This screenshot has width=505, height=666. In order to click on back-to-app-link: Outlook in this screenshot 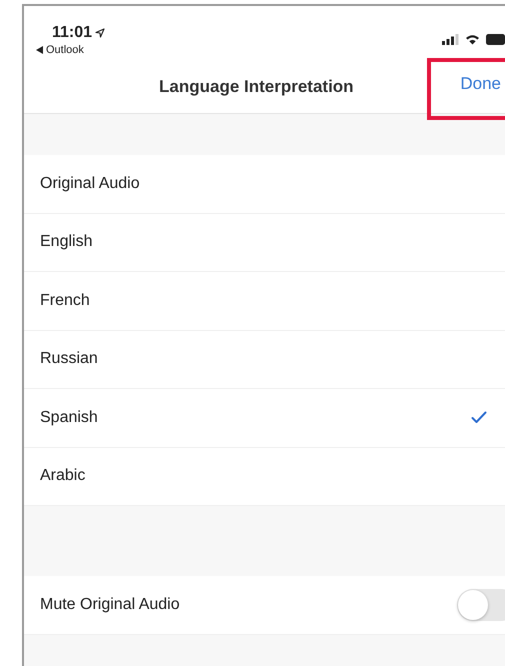, I will do `click(65, 50)`.